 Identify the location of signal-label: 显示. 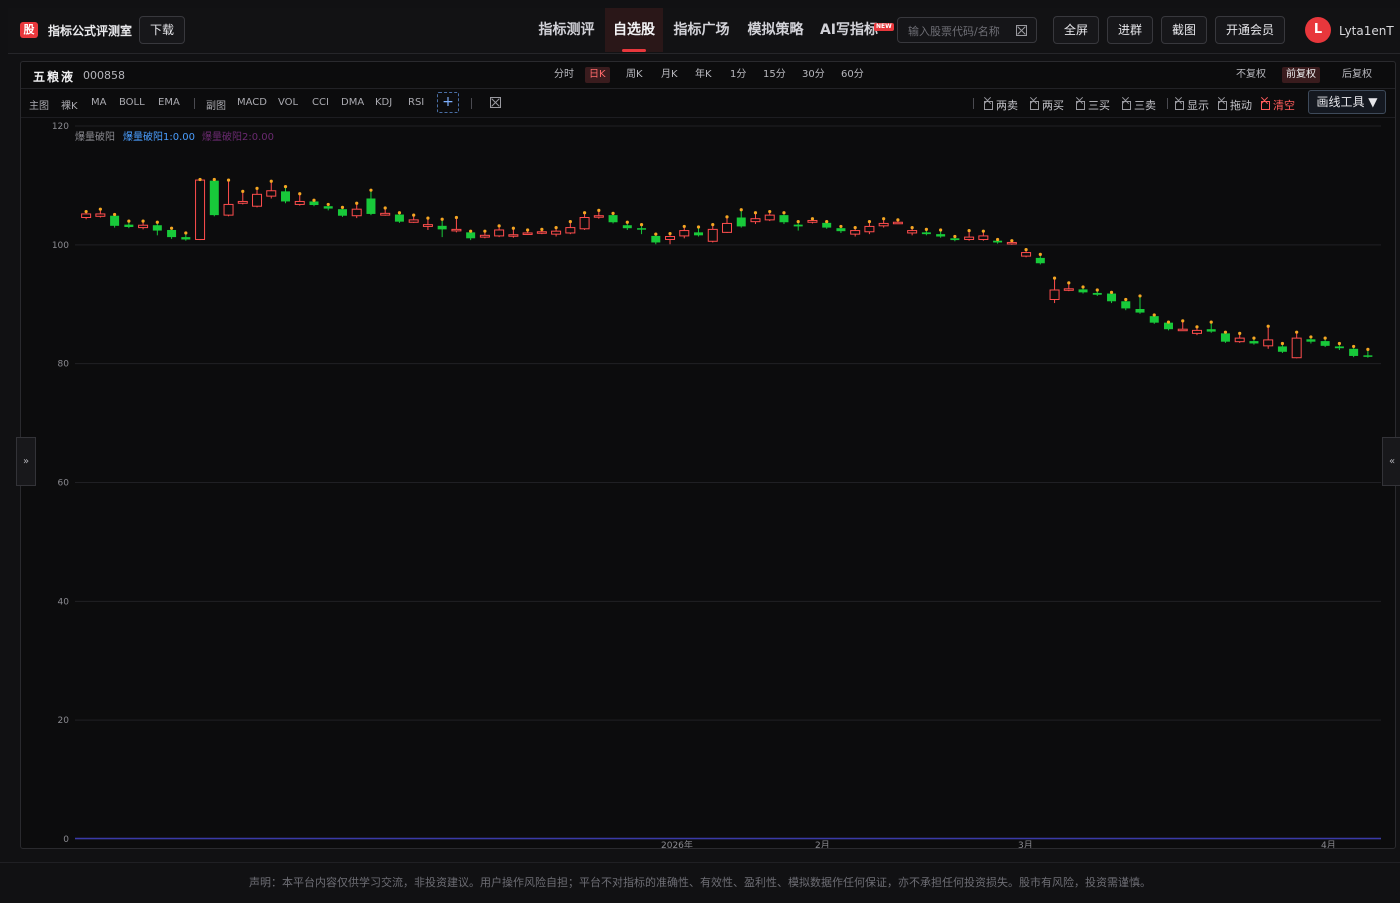
(1198, 105).